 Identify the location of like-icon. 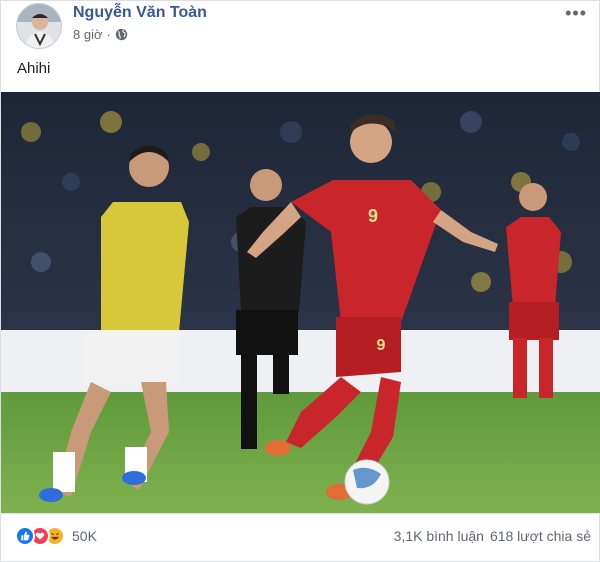
(25, 536).